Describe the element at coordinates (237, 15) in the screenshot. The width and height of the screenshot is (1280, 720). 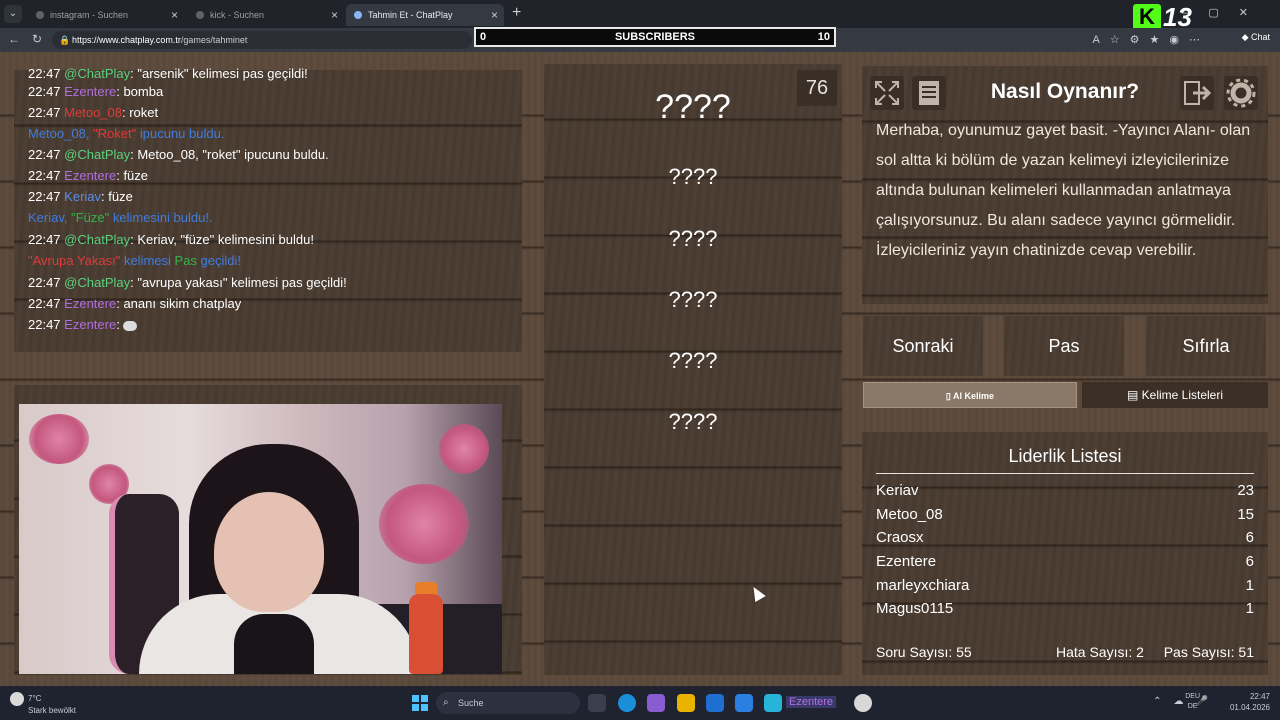
I see `tab-label: kick - Suchen` at that location.